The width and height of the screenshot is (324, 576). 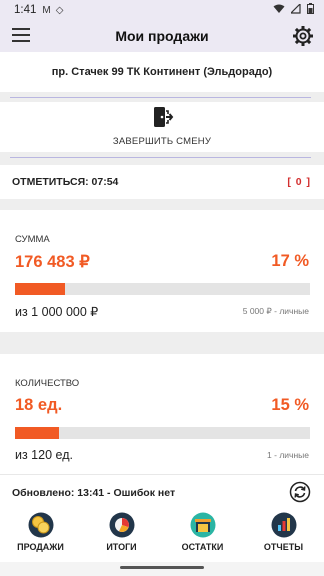 I want to click on sum-value: 176 483 ₽, so click(x=52, y=262).